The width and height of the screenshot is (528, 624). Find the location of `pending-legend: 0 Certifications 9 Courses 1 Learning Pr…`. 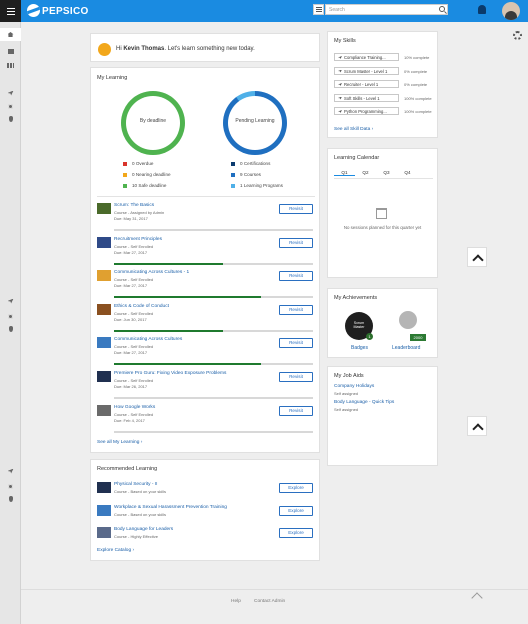

pending-legend: 0 Certifications 9 Courses 1 Learning Pr… is located at coordinates (257, 174).